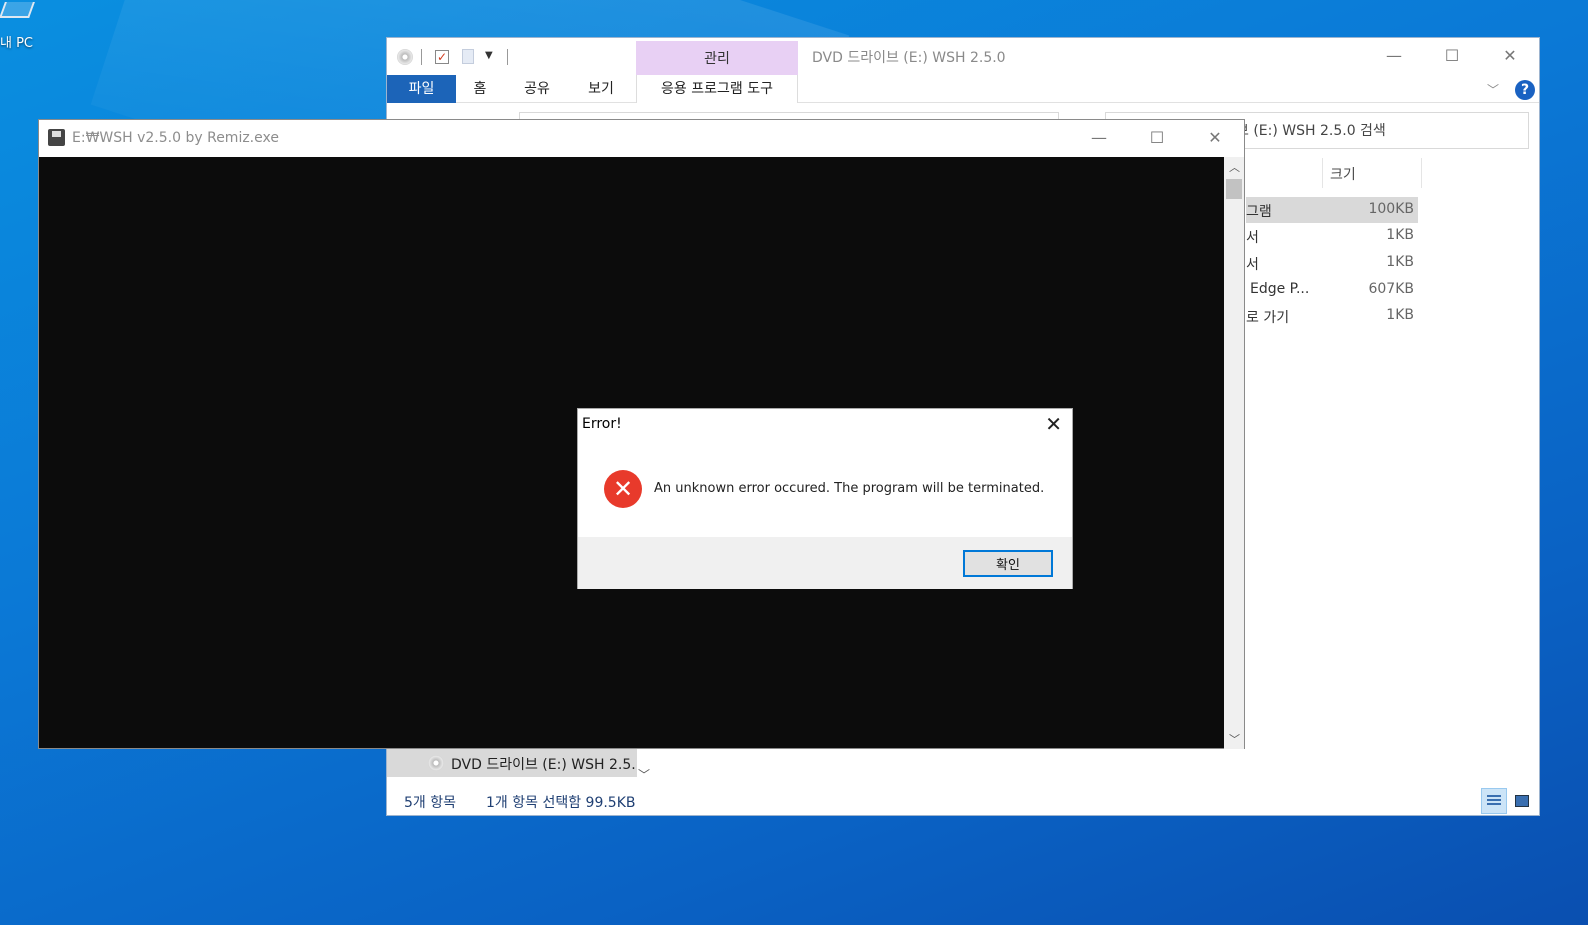  Describe the element at coordinates (1343, 175) in the screenshot. I see `column-header-label: 크기` at that location.